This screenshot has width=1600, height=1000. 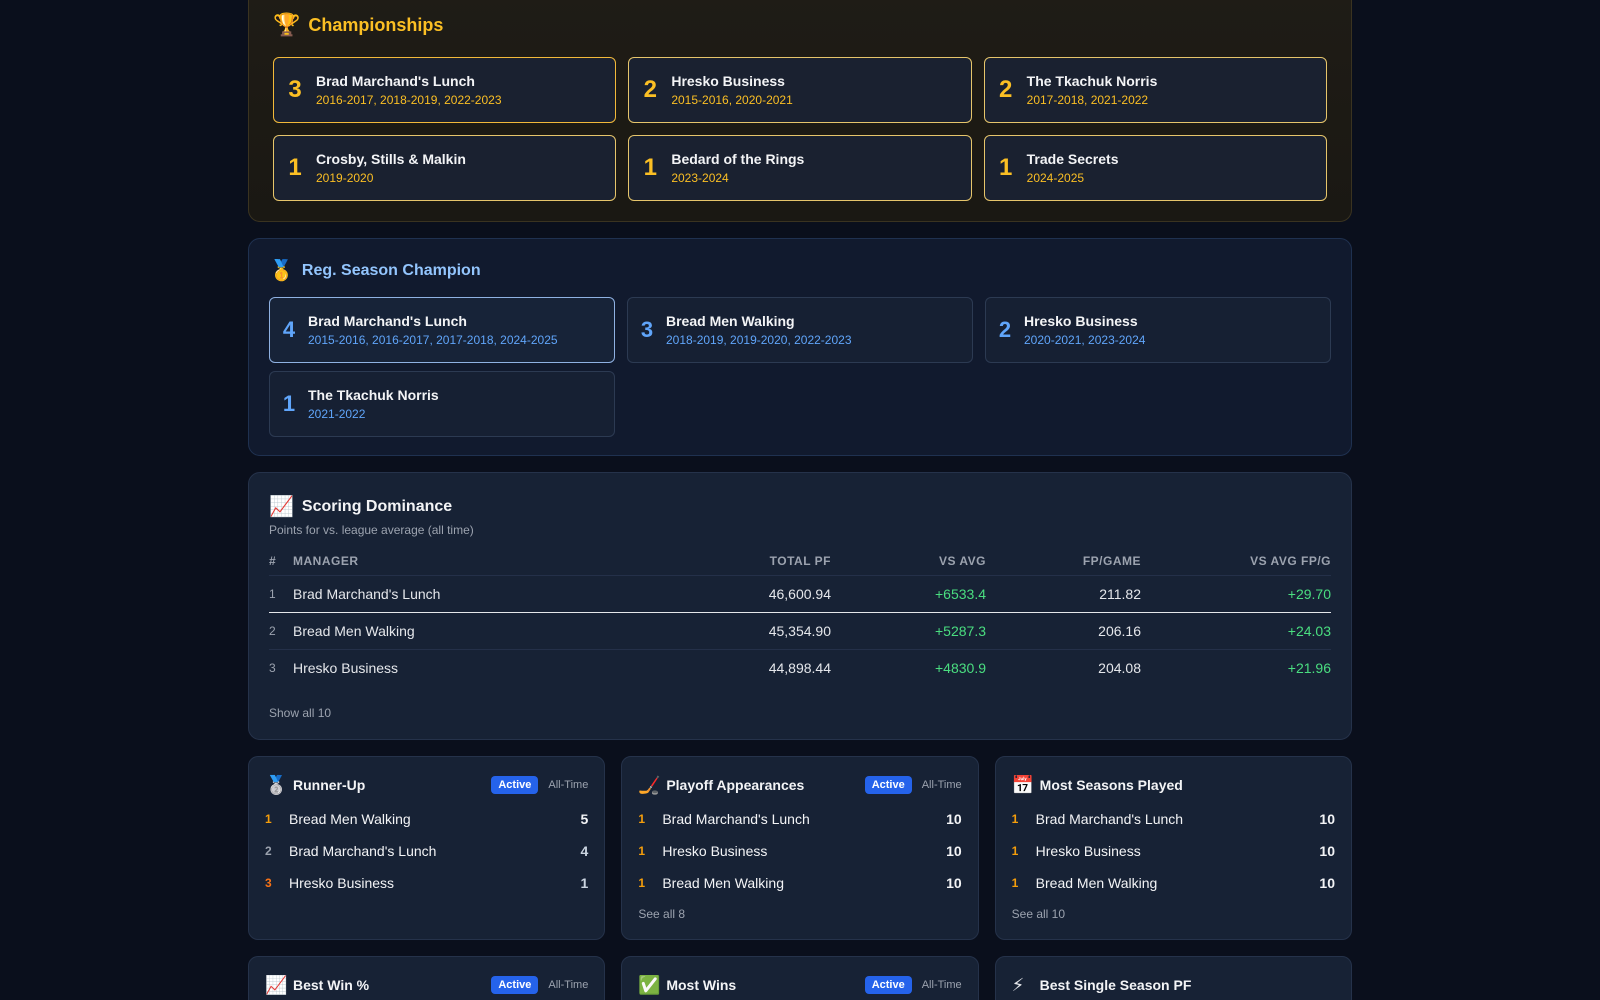 What do you see at coordinates (477, 667) in the screenshot?
I see `row-manager: Hresko Business` at bounding box center [477, 667].